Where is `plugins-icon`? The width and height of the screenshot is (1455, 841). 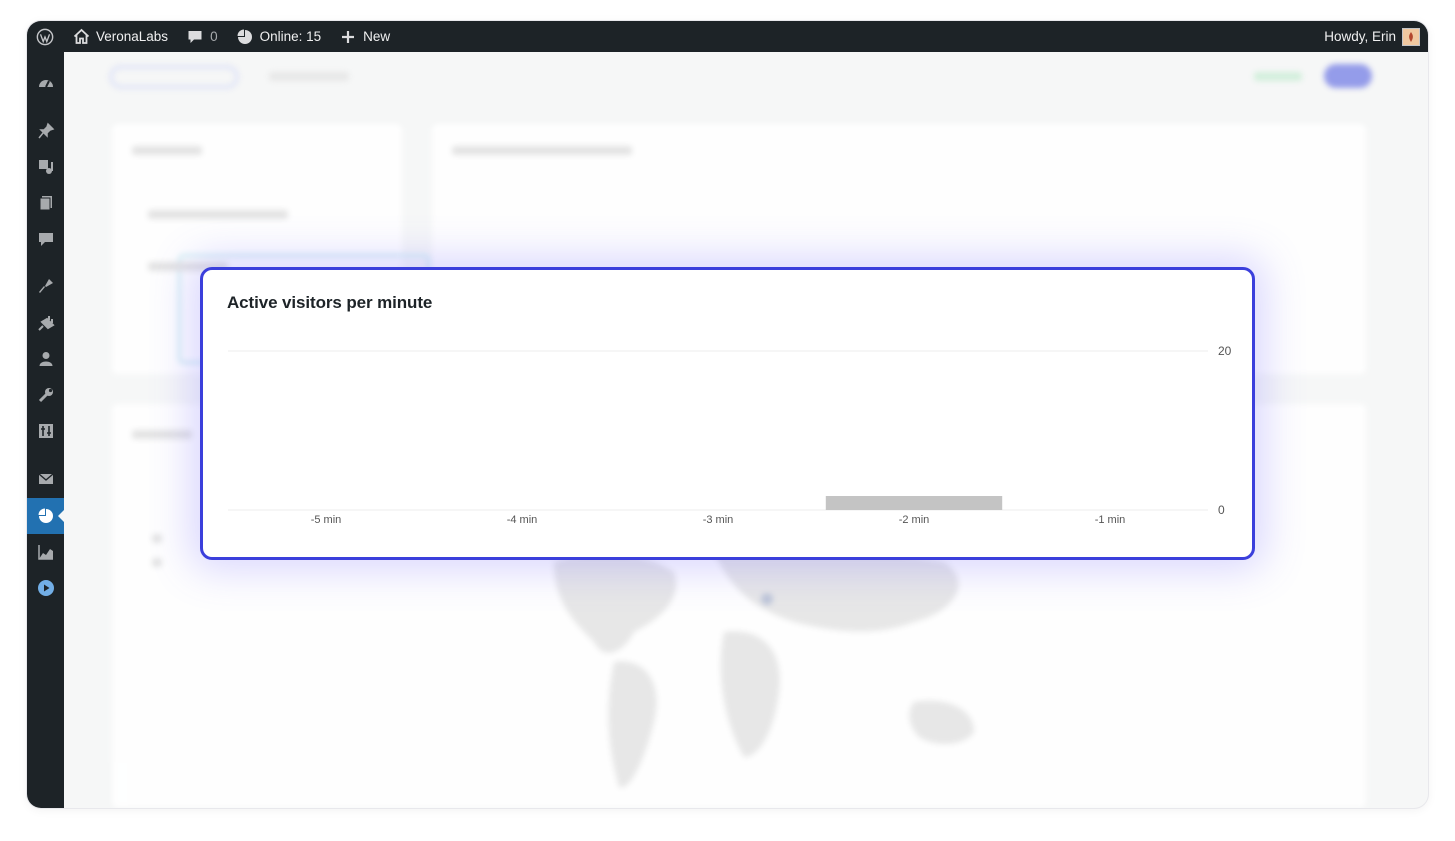
plugins-icon is located at coordinates (45, 323).